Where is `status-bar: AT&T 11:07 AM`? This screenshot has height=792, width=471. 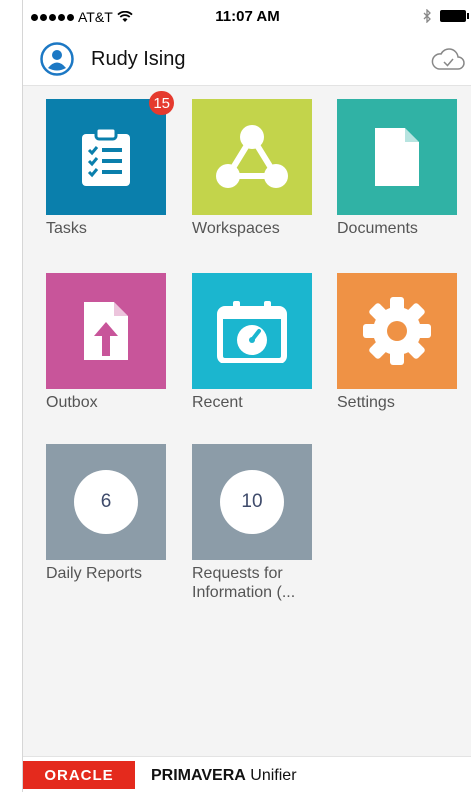
status-bar: AT&T 11:07 AM is located at coordinates (247, 17).